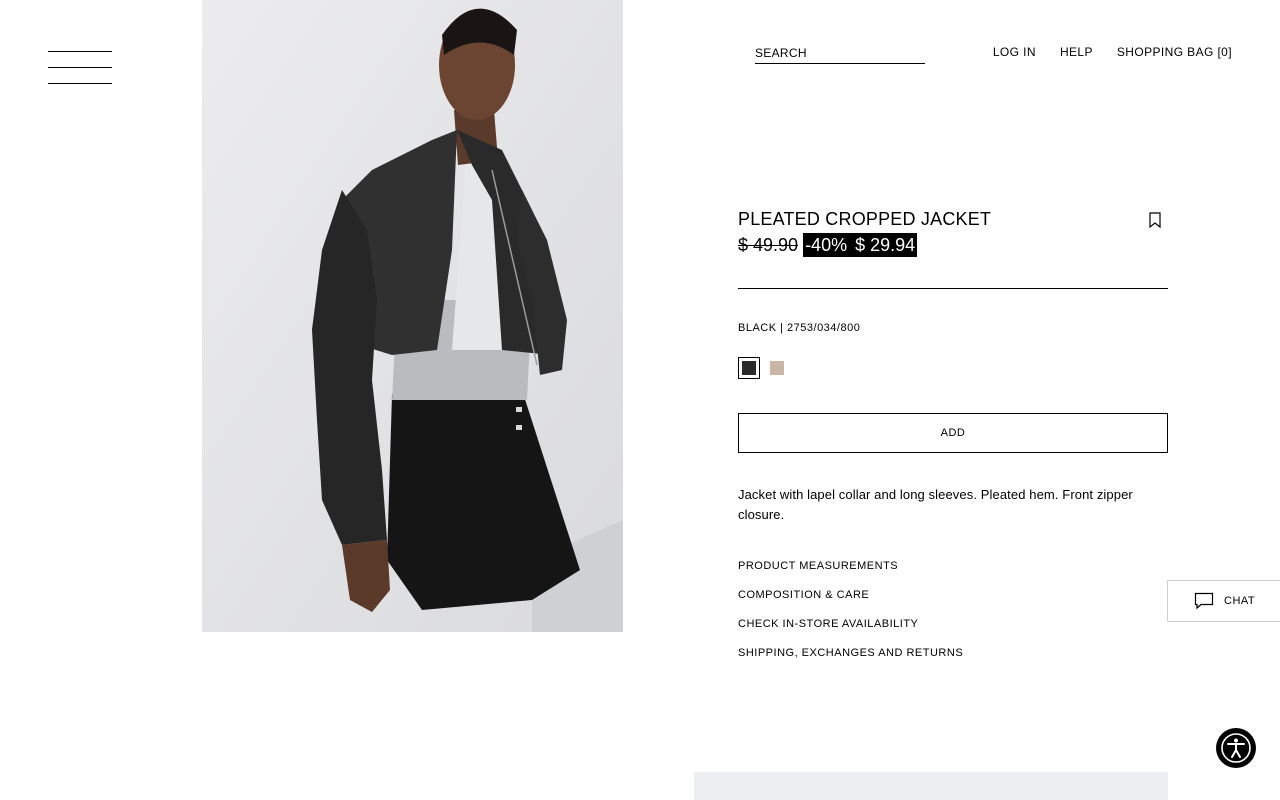 Image resolution: width=1280 pixels, height=800 pixels. Describe the element at coordinates (1112, 52) in the screenshot. I see `top-nav: LOG IN HELP SHOPPING BAG [0]` at that location.